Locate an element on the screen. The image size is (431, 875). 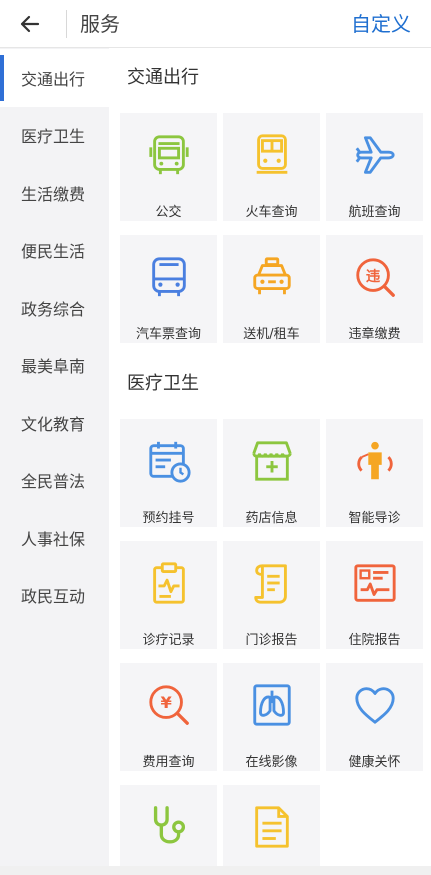
sidebar-item-label: 人事社保 is located at coordinates (53, 539).